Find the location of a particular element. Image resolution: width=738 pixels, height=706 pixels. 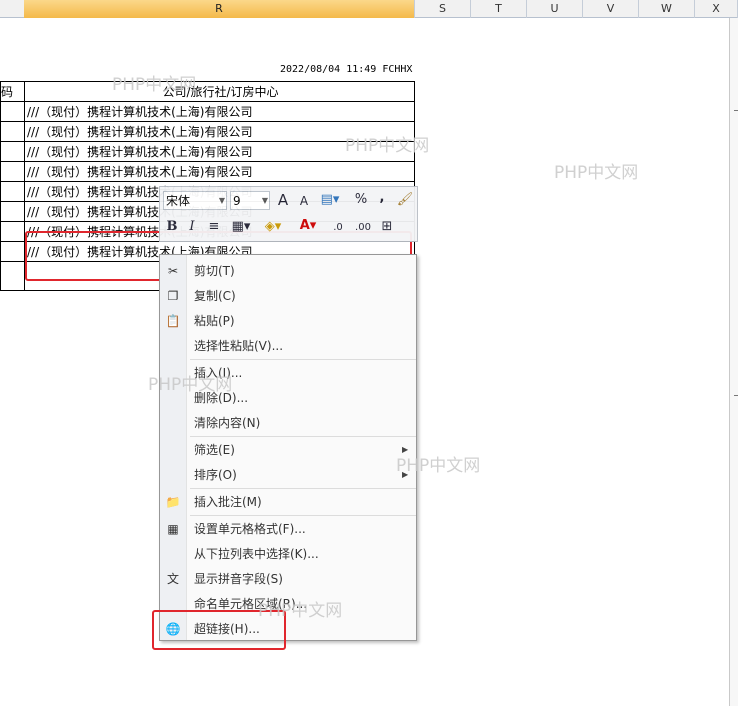

column-header-w: W is located at coordinates (667, 9).